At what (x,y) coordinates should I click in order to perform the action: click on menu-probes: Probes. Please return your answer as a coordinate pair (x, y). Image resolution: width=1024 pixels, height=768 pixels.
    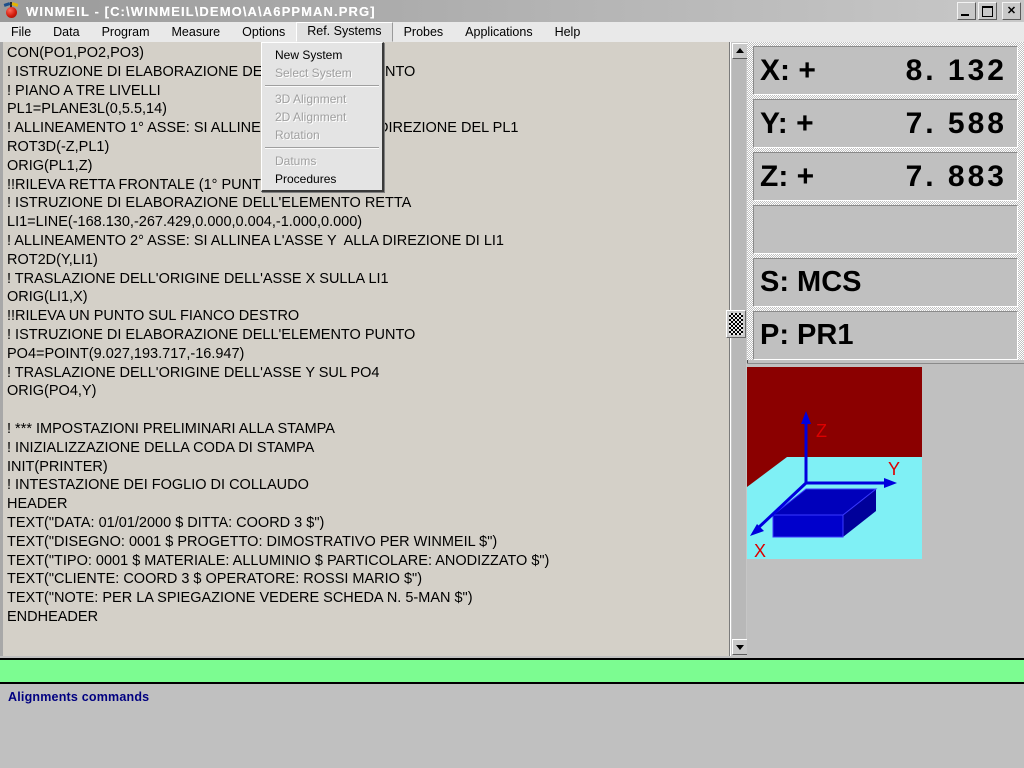
    Looking at the image, I should click on (424, 32).